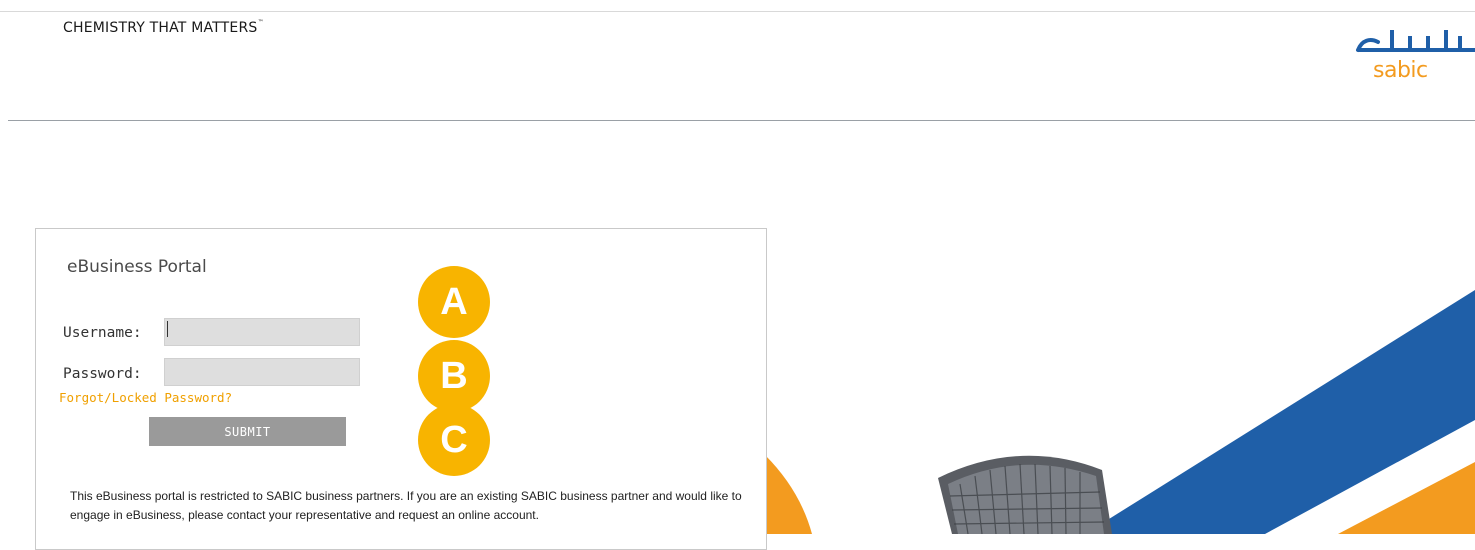 The width and height of the screenshot is (1475, 550). What do you see at coordinates (1025, 494) in the screenshot?
I see `office-chair-image` at bounding box center [1025, 494].